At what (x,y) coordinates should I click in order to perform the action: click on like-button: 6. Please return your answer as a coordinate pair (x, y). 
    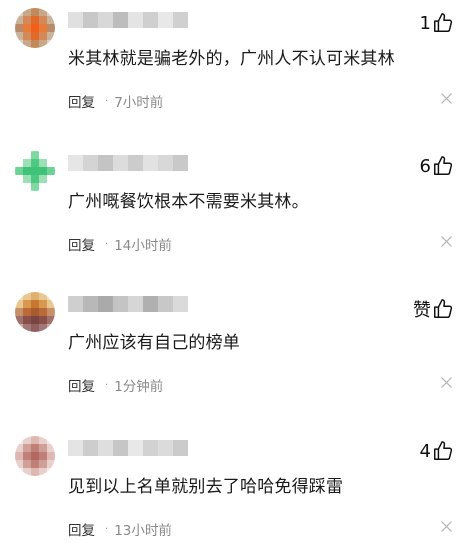
    Looking at the image, I should click on (437, 166).